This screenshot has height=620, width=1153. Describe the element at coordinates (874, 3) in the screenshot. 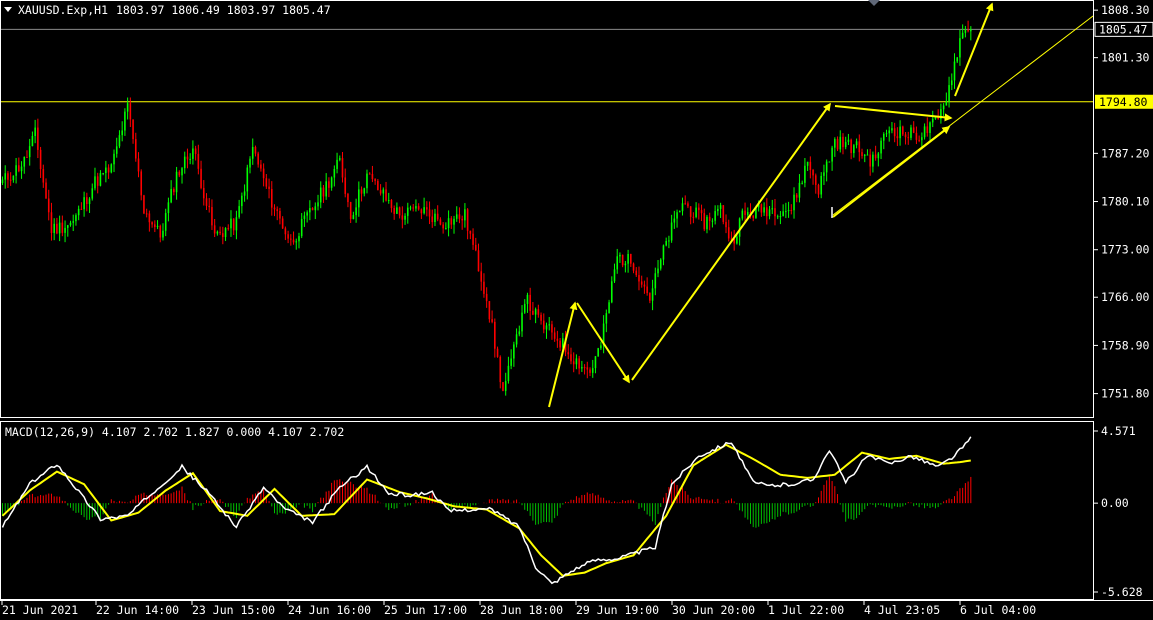

I see `scroll-marker-icon` at that location.